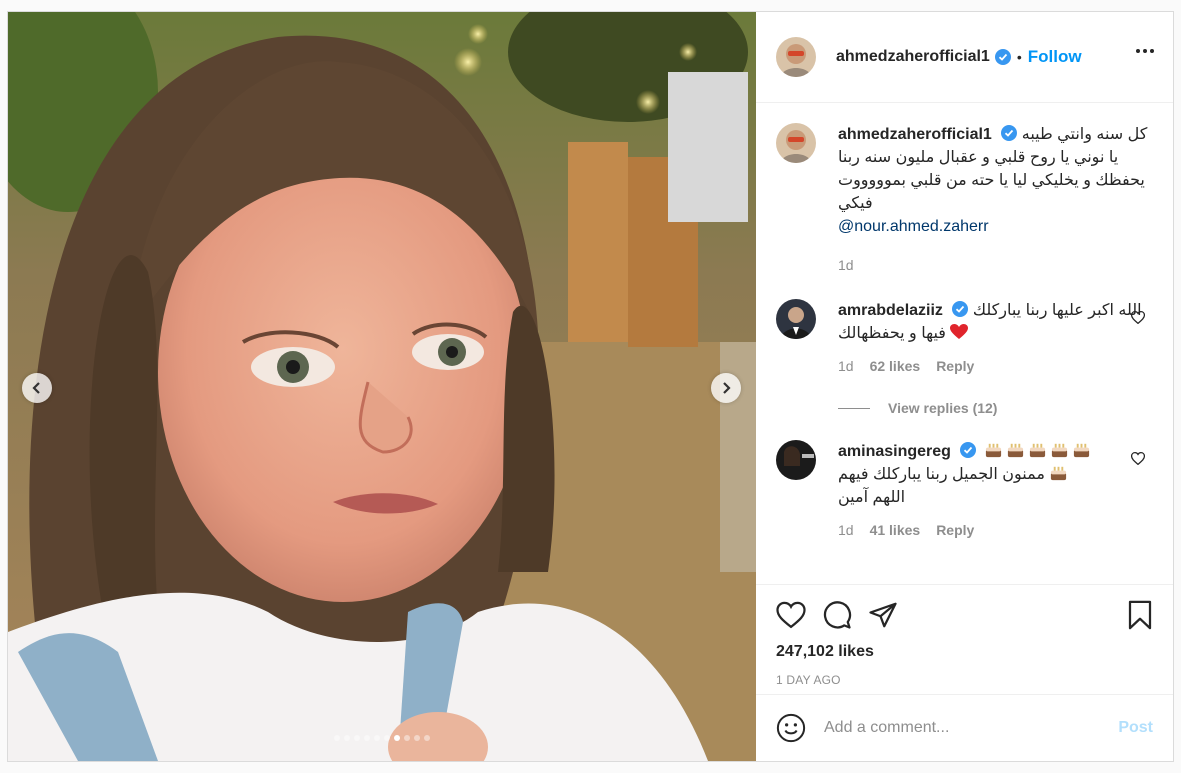 This screenshot has width=1181, height=773. I want to click on carousel-indicator, so click(382, 738).